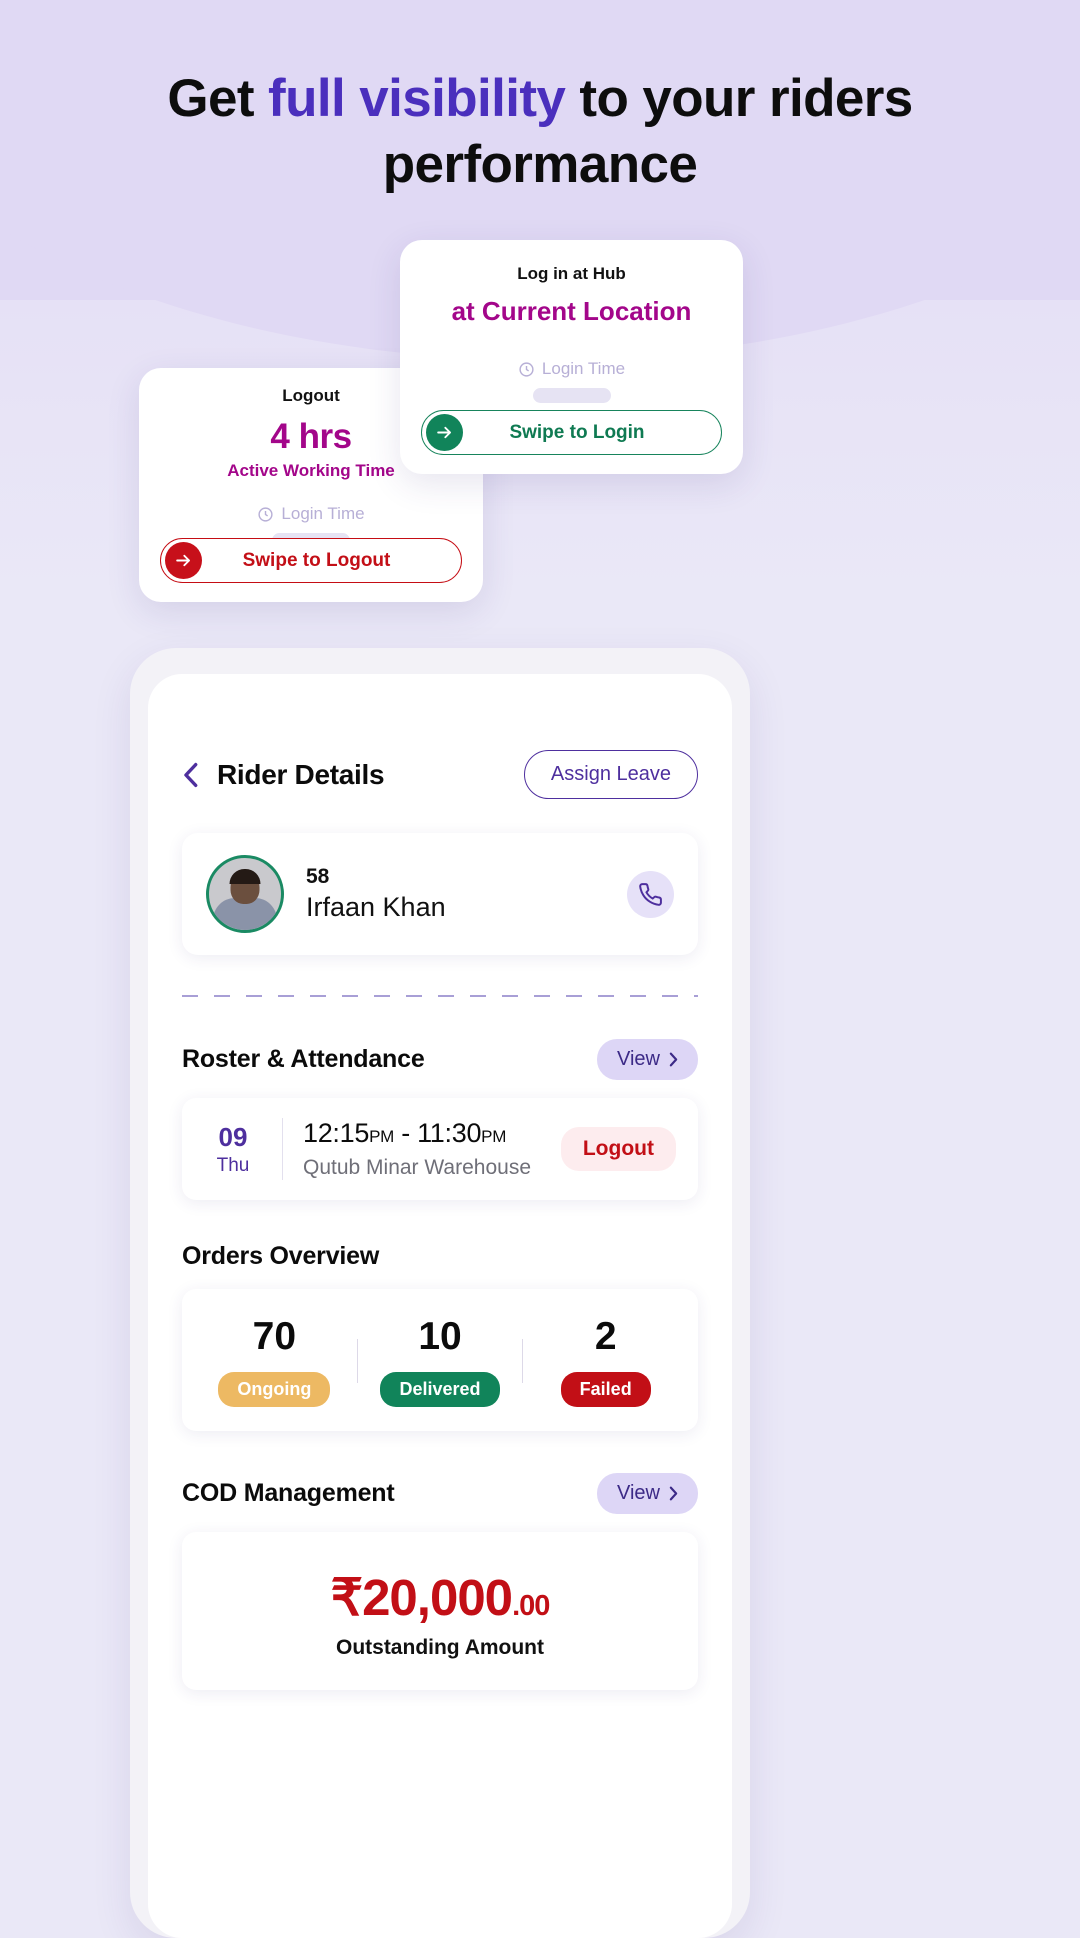 This screenshot has height=1938, width=1080. I want to click on headline-pre: Get, so click(218, 98).